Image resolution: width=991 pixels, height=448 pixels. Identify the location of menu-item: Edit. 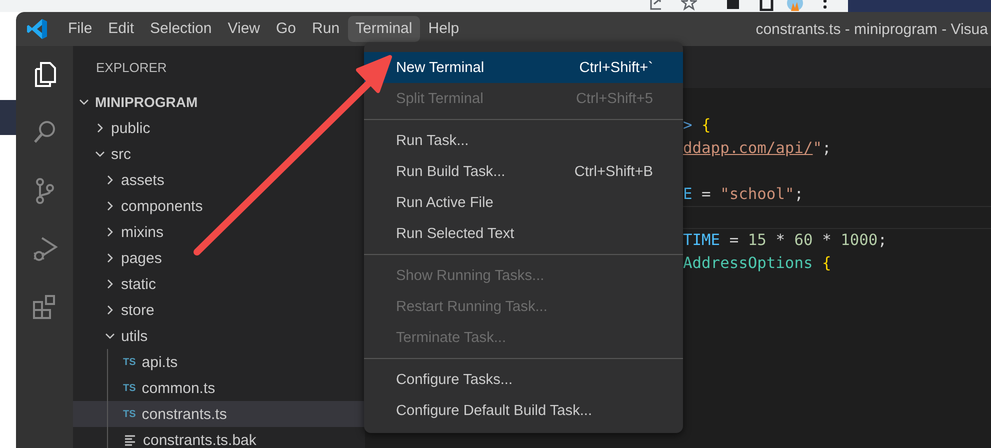
(121, 29).